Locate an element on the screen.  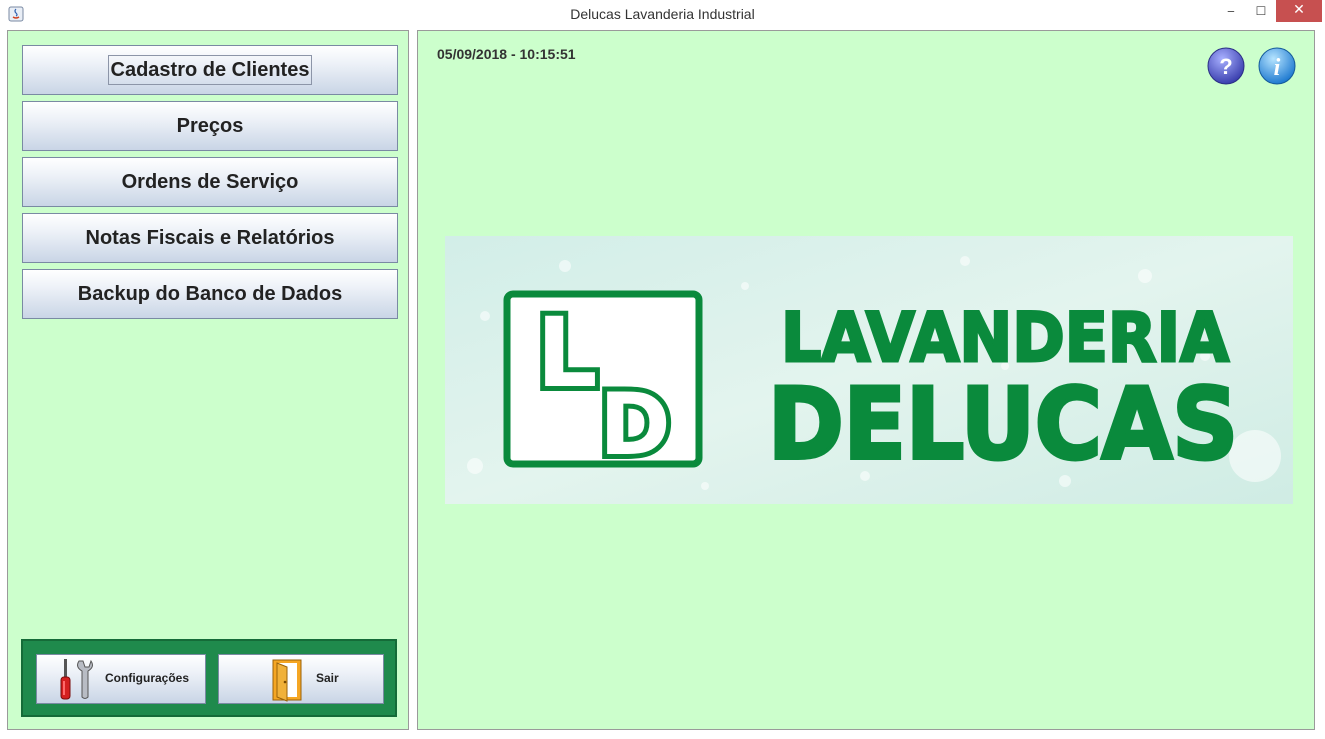
close-button: ✕ is located at coordinates (1299, 11).